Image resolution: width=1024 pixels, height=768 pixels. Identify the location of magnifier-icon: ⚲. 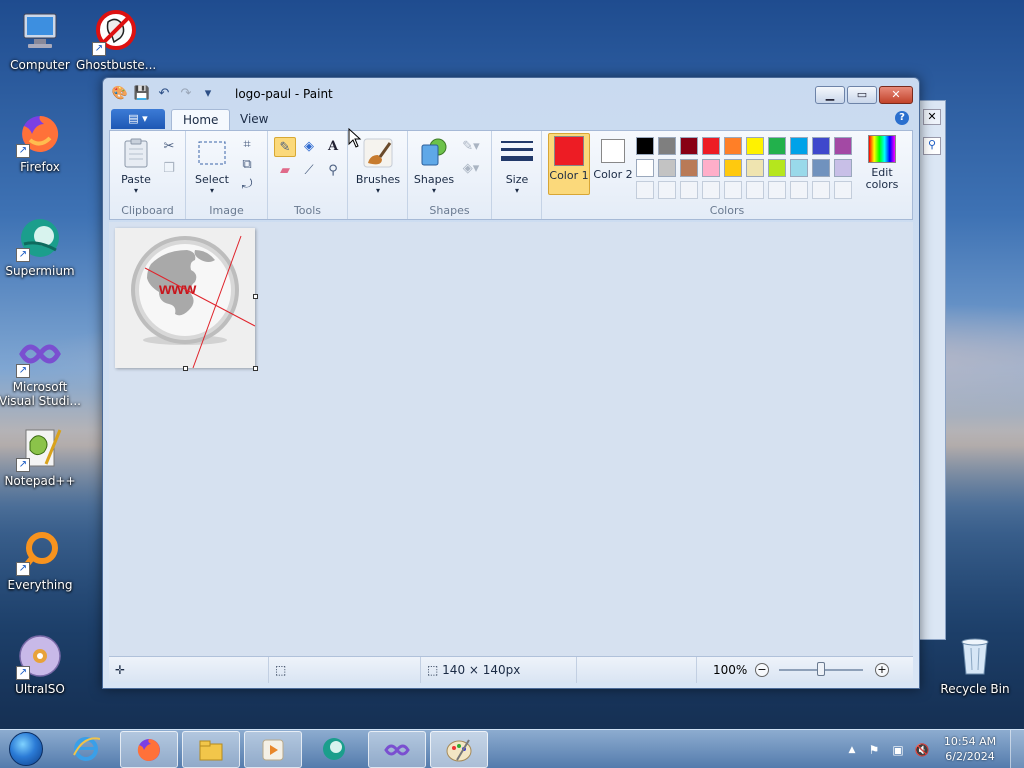
(333, 171).